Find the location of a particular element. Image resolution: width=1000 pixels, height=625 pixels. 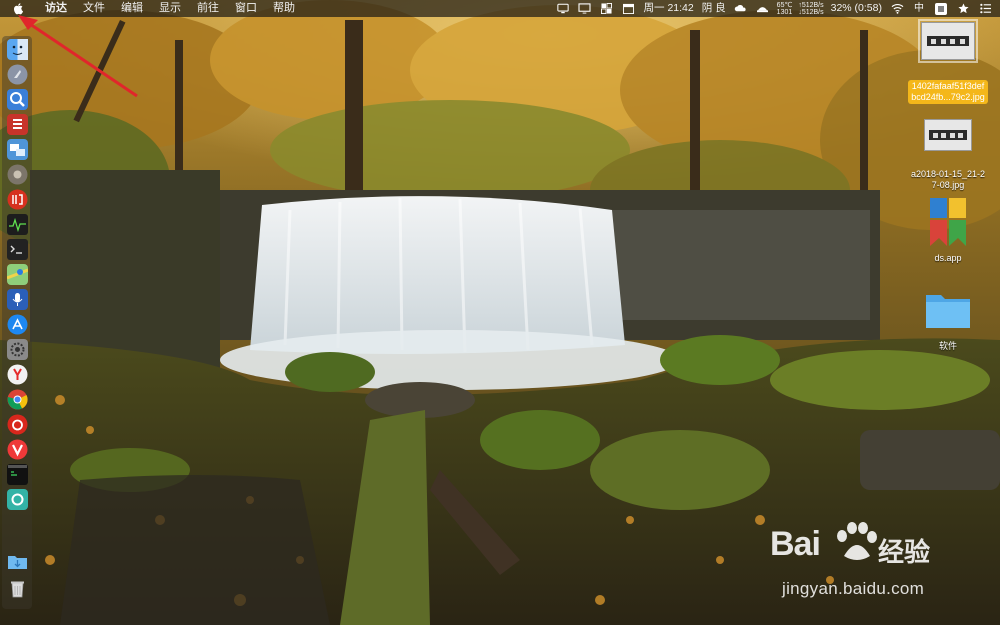

input-method-icon: 中 is located at coordinates (919, 9).